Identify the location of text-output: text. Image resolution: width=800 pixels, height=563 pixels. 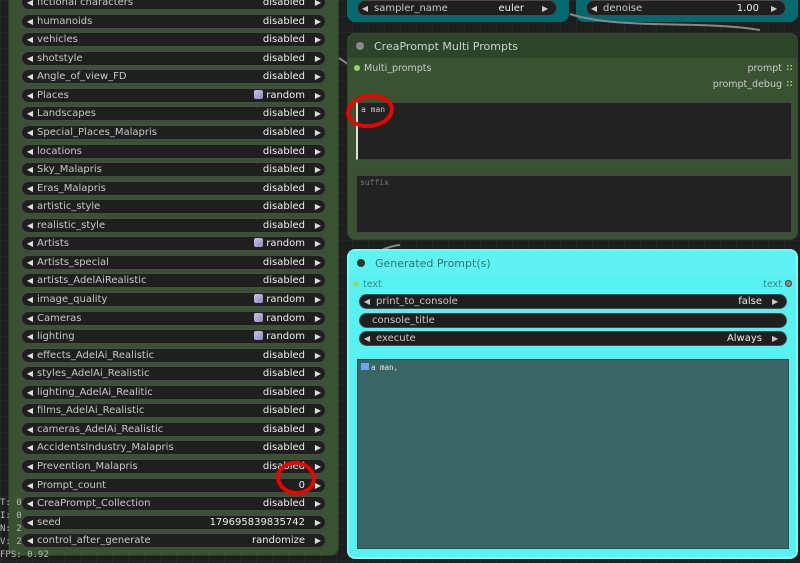
(777, 284).